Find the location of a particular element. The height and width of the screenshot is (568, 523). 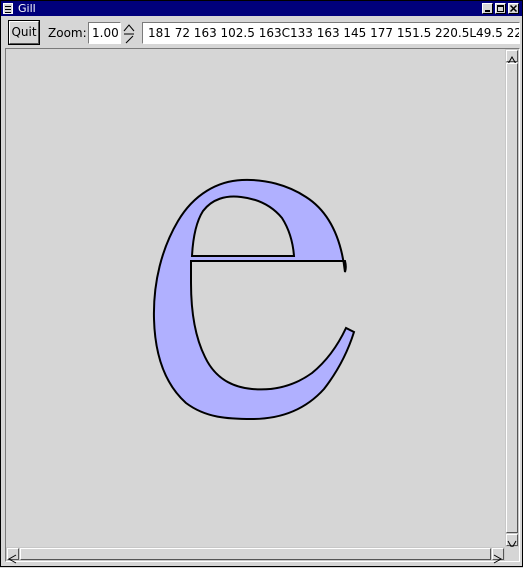

maximize-button is located at coordinates (500, 8).